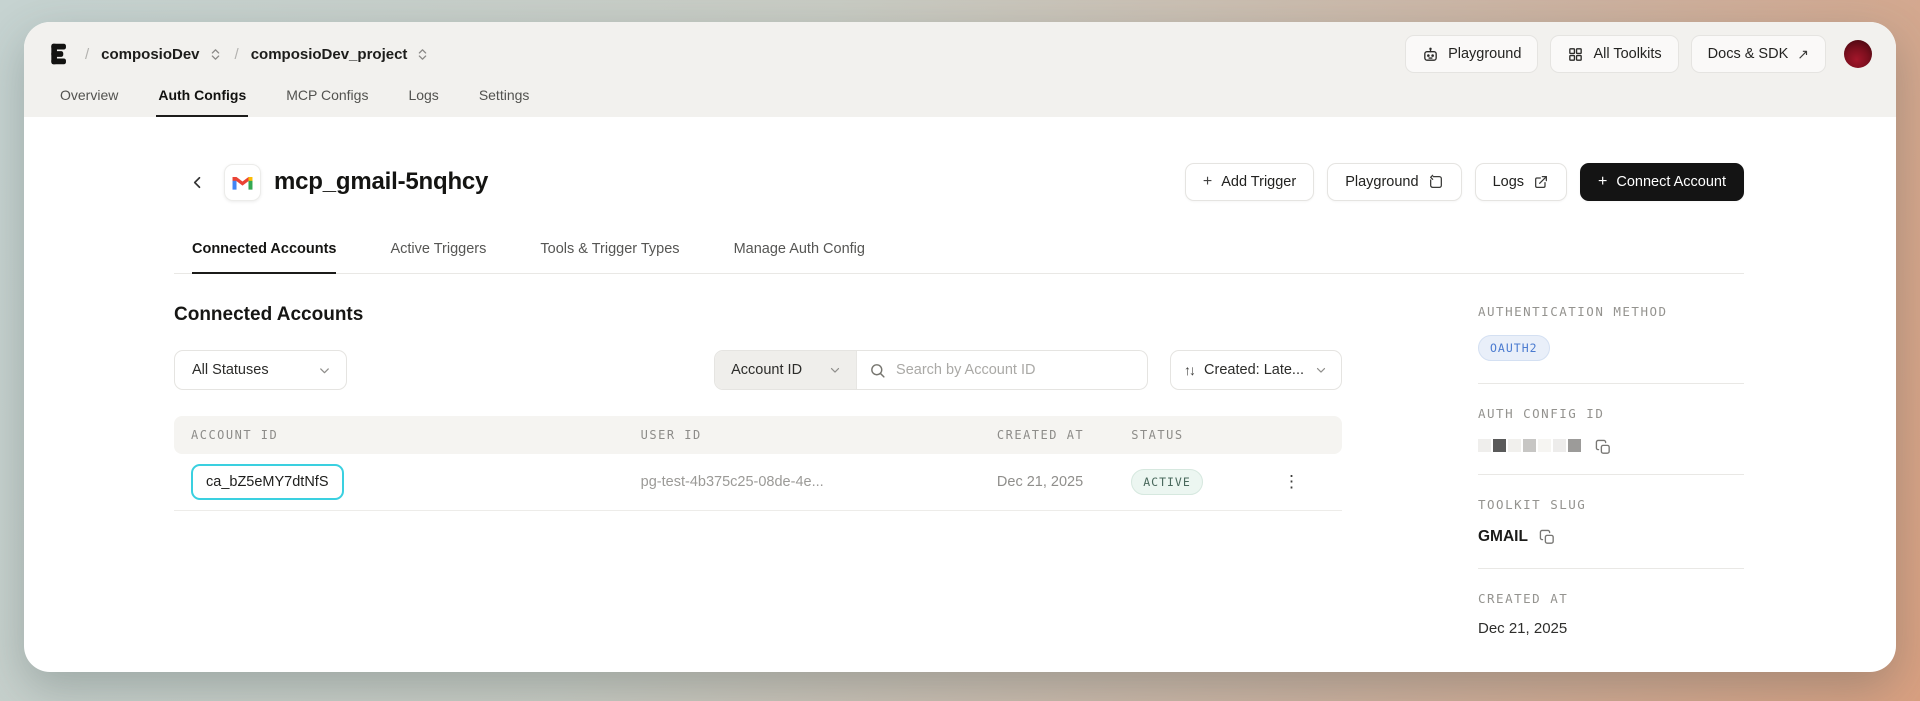 The image size is (1920, 701). What do you see at coordinates (786, 370) in the screenshot?
I see `search-field-dropdown: Account ID` at bounding box center [786, 370].